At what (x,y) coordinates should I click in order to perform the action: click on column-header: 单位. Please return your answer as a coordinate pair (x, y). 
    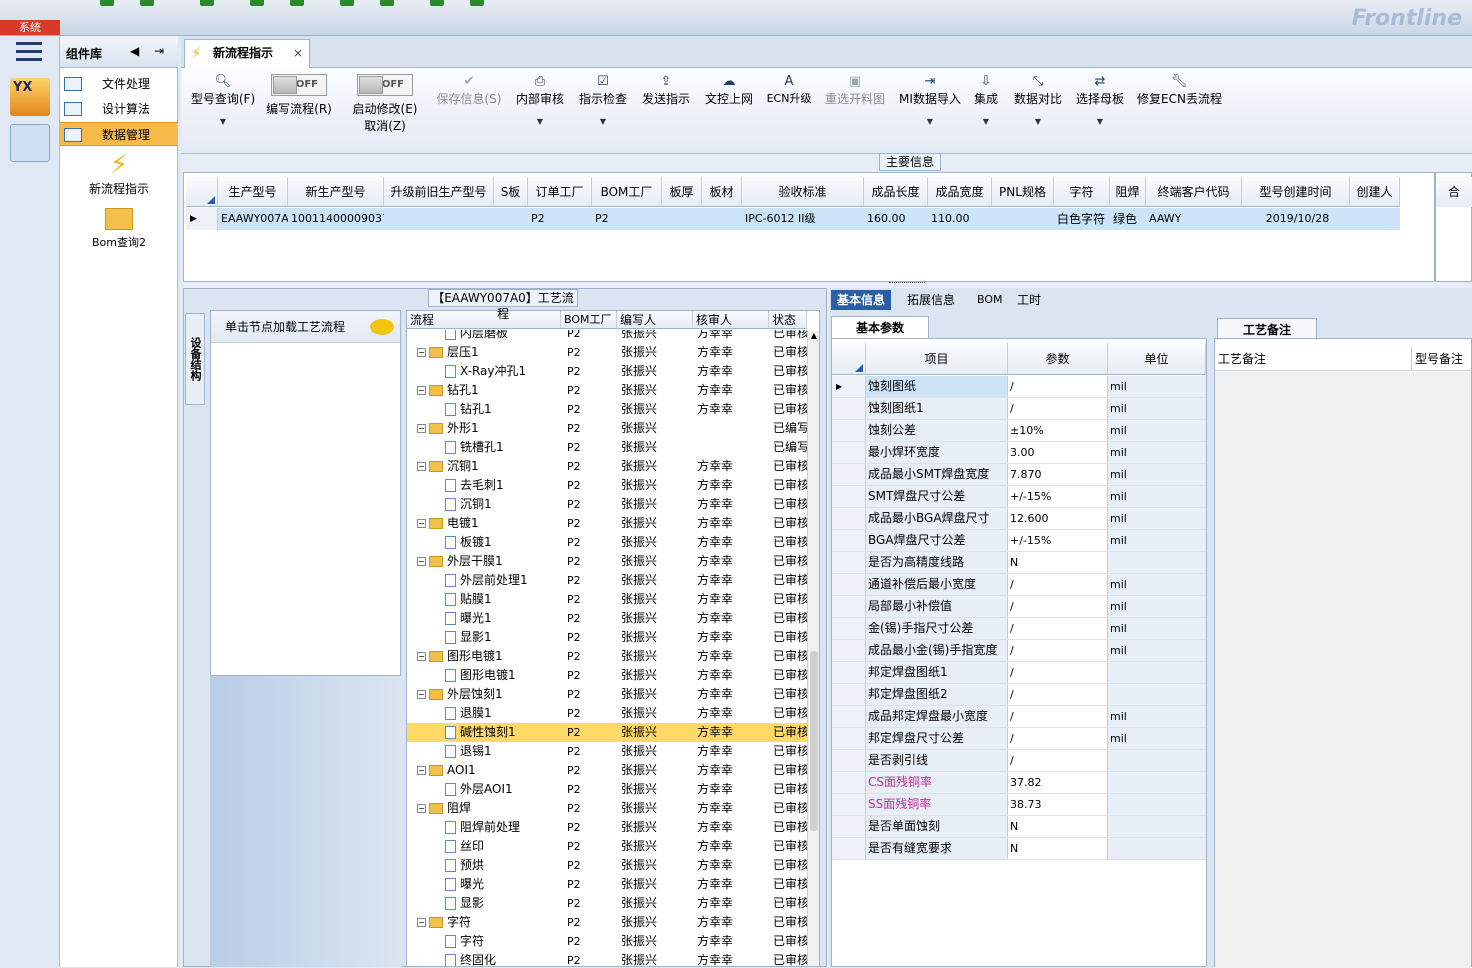
    Looking at the image, I should click on (1157, 359).